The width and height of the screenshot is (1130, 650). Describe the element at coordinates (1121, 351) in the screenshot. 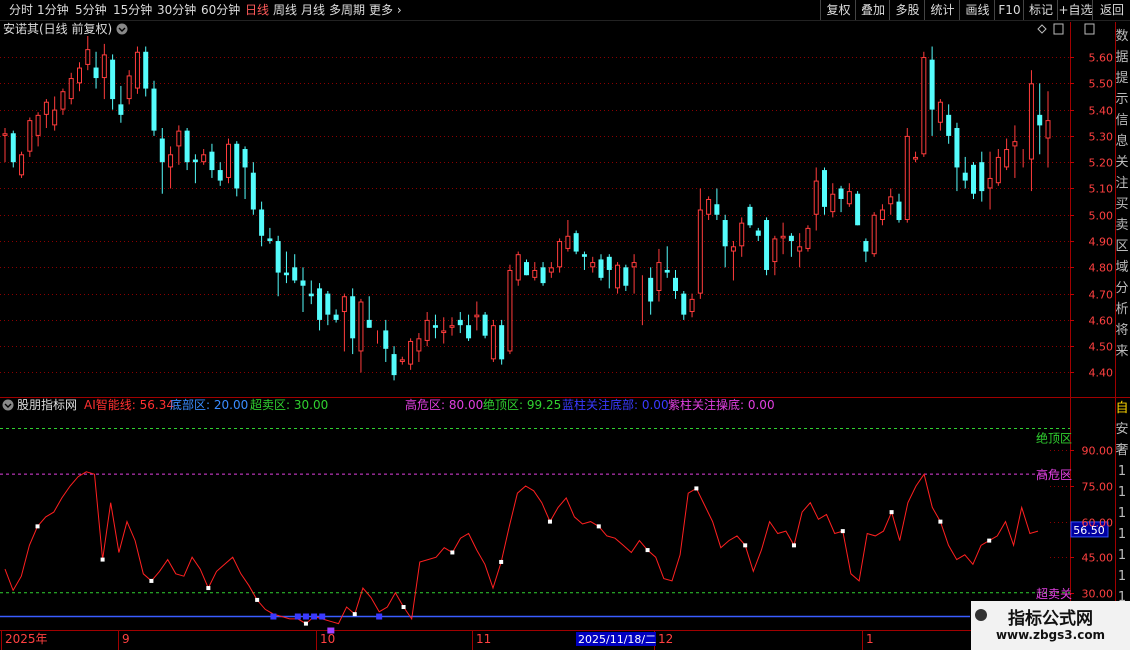

I see `side-strip-char: 来` at that location.